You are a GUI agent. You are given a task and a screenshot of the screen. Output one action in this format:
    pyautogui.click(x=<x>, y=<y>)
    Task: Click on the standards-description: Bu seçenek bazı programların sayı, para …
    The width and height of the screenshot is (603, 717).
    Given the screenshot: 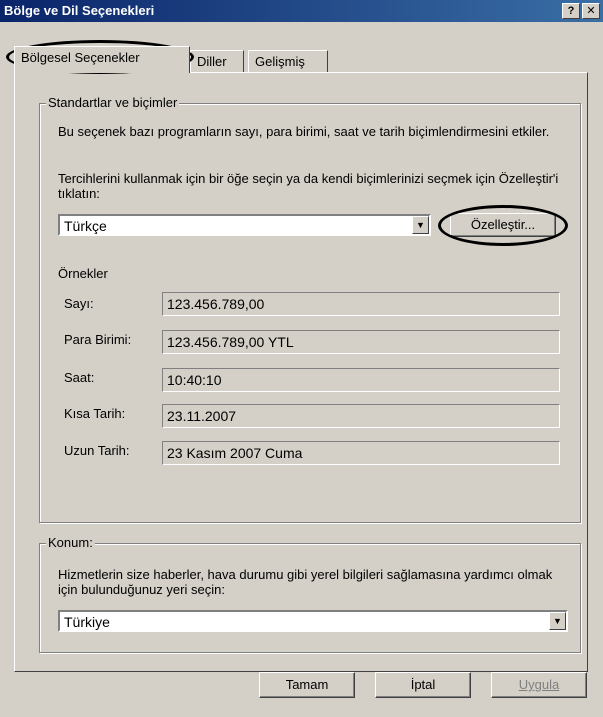 What is the action you would take?
    pyautogui.click(x=304, y=131)
    